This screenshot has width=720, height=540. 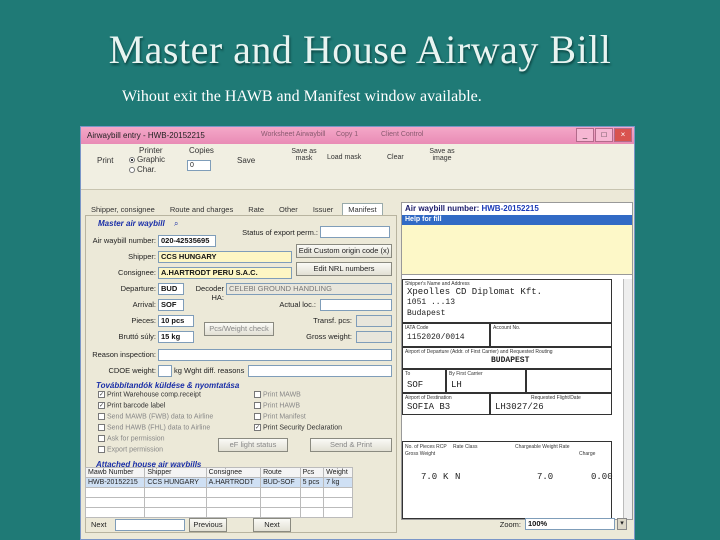 I want to click on actual-loc-field, so click(x=356, y=305).